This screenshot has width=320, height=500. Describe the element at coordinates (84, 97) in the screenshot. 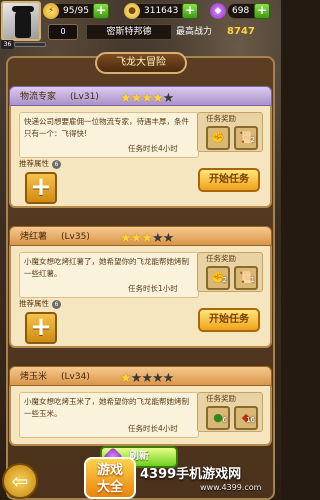

I see `task-level: (Lv31)` at that location.